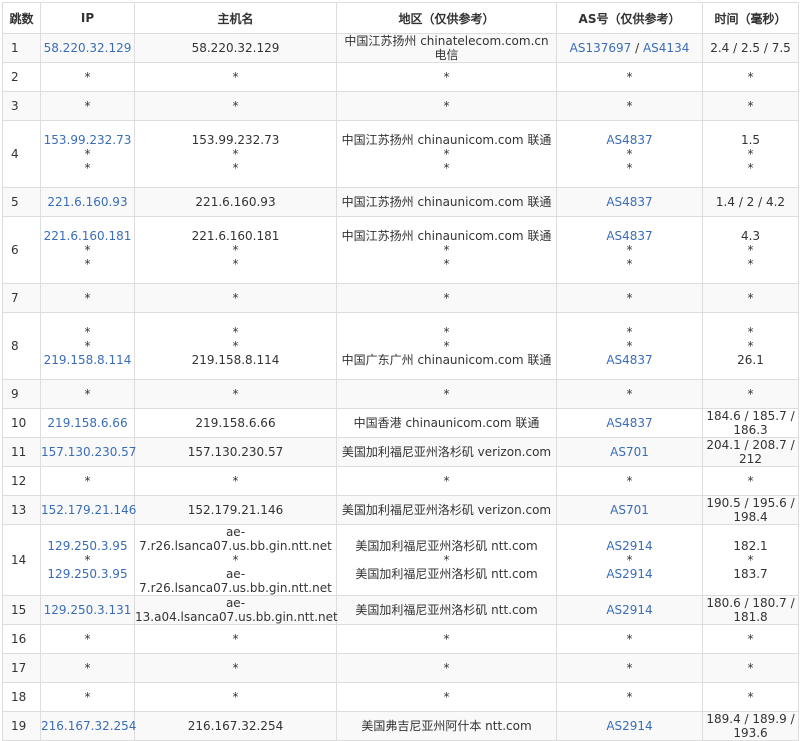 This screenshot has width=800, height=741. What do you see at coordinates (750, 18) in the screenshot?
I see `header-time: 时间（毫秒）` at bounding box center [750, 18].